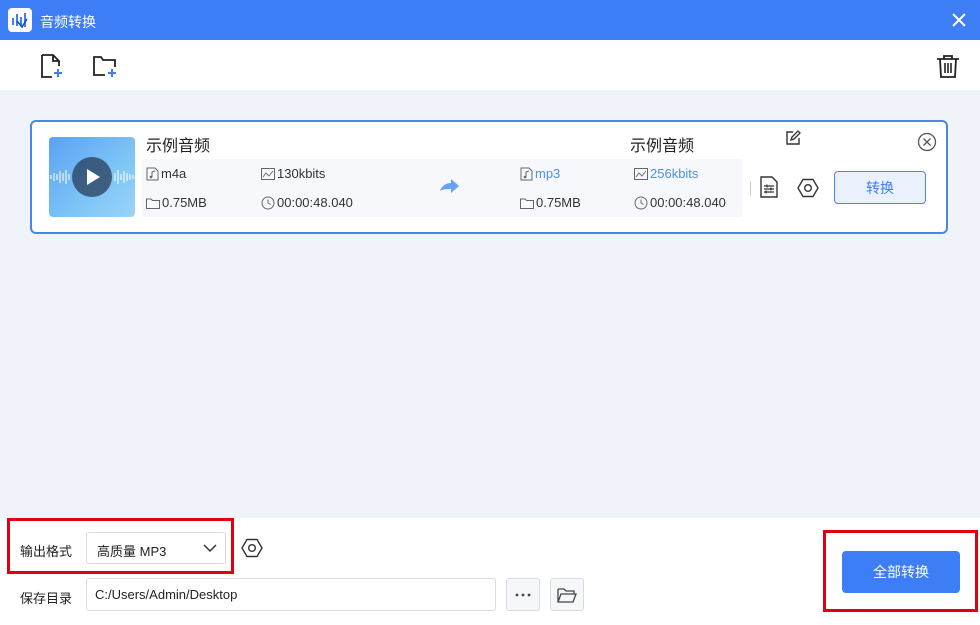 The width and height of the screenshot is (980, 625). I want to click on output-file-name: 示例音频, so click(662, 146).